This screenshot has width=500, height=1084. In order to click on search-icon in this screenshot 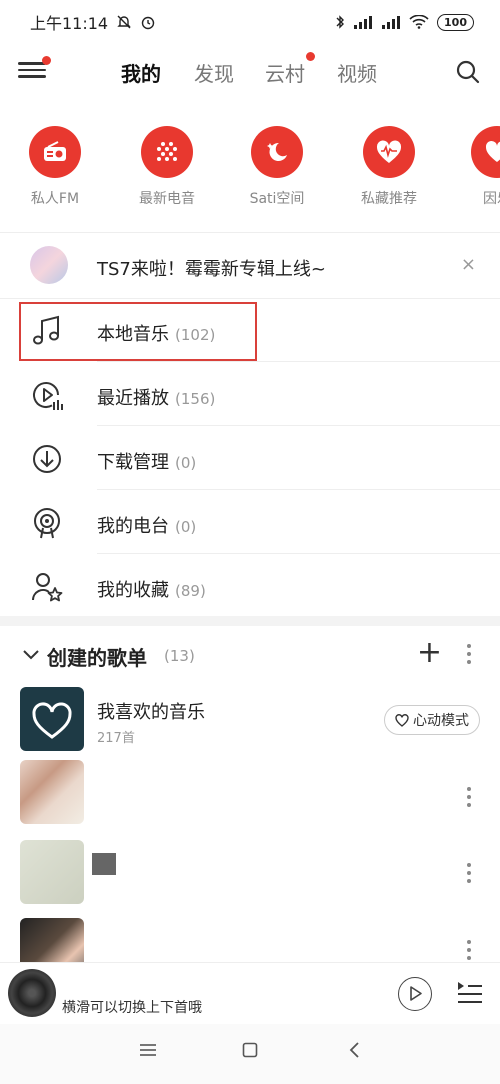, I will do `click(468, 72)`.